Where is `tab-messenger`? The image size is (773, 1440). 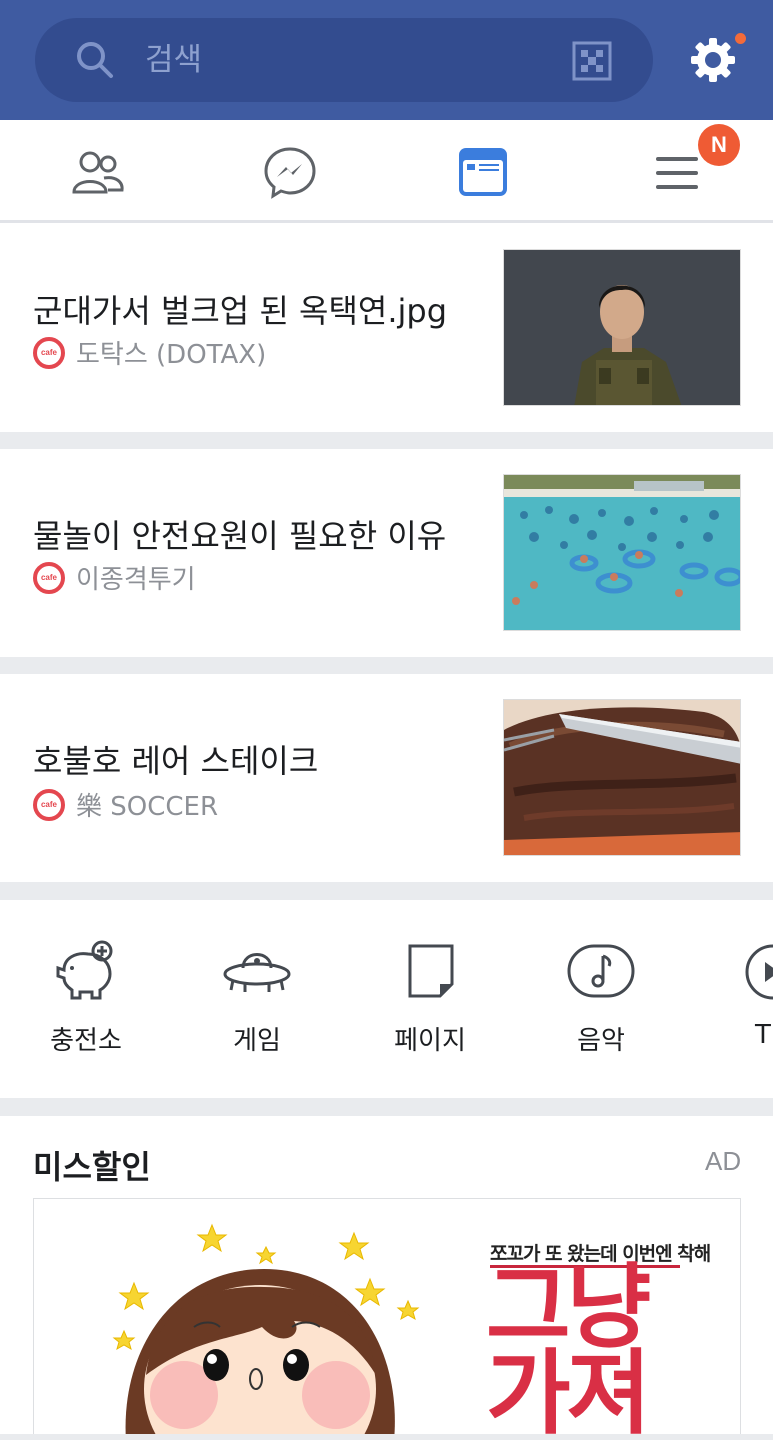 tab-messenger is located at coordinates (290, 172).